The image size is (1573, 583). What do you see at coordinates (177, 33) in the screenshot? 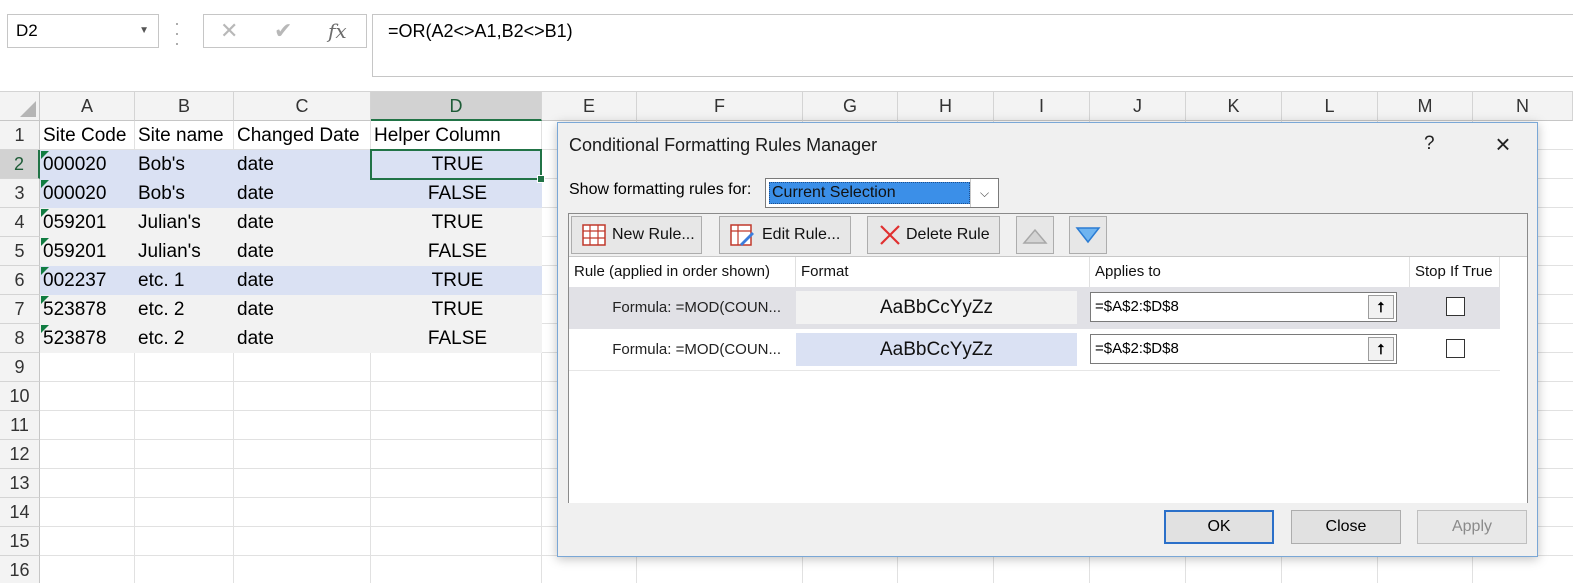
I see `drag-handle-icon: · · ·` at bounding box center [177, 33].